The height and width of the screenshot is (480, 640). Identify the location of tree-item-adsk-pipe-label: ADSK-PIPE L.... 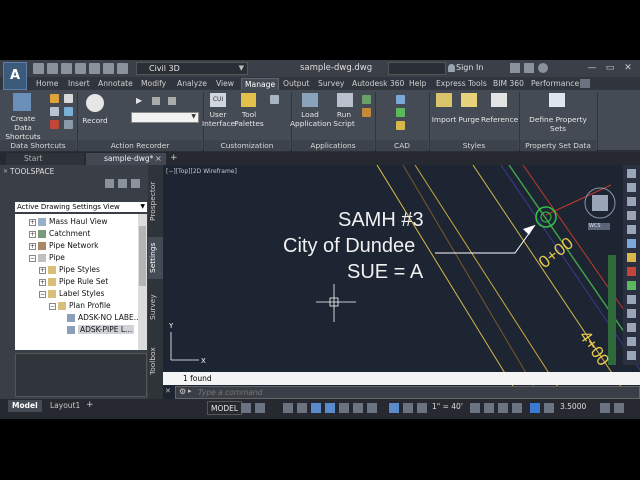
(77, 330).